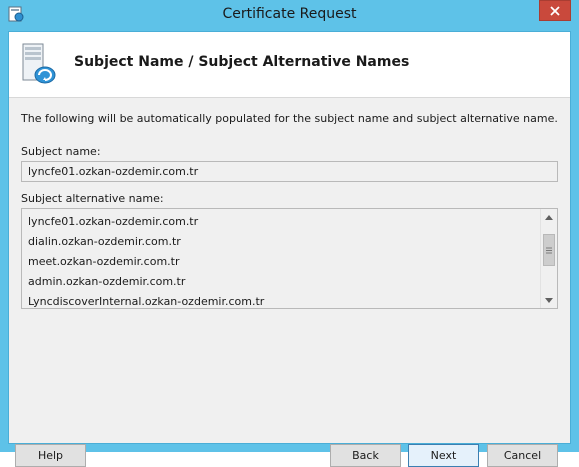 This screenshot has width=579, height=467. What do you see at coordinates (281, 242) in the screenshot?
I see `list-item: dialin.ozkan-ozdemir.com.tr` at bounding box center [281, 242].